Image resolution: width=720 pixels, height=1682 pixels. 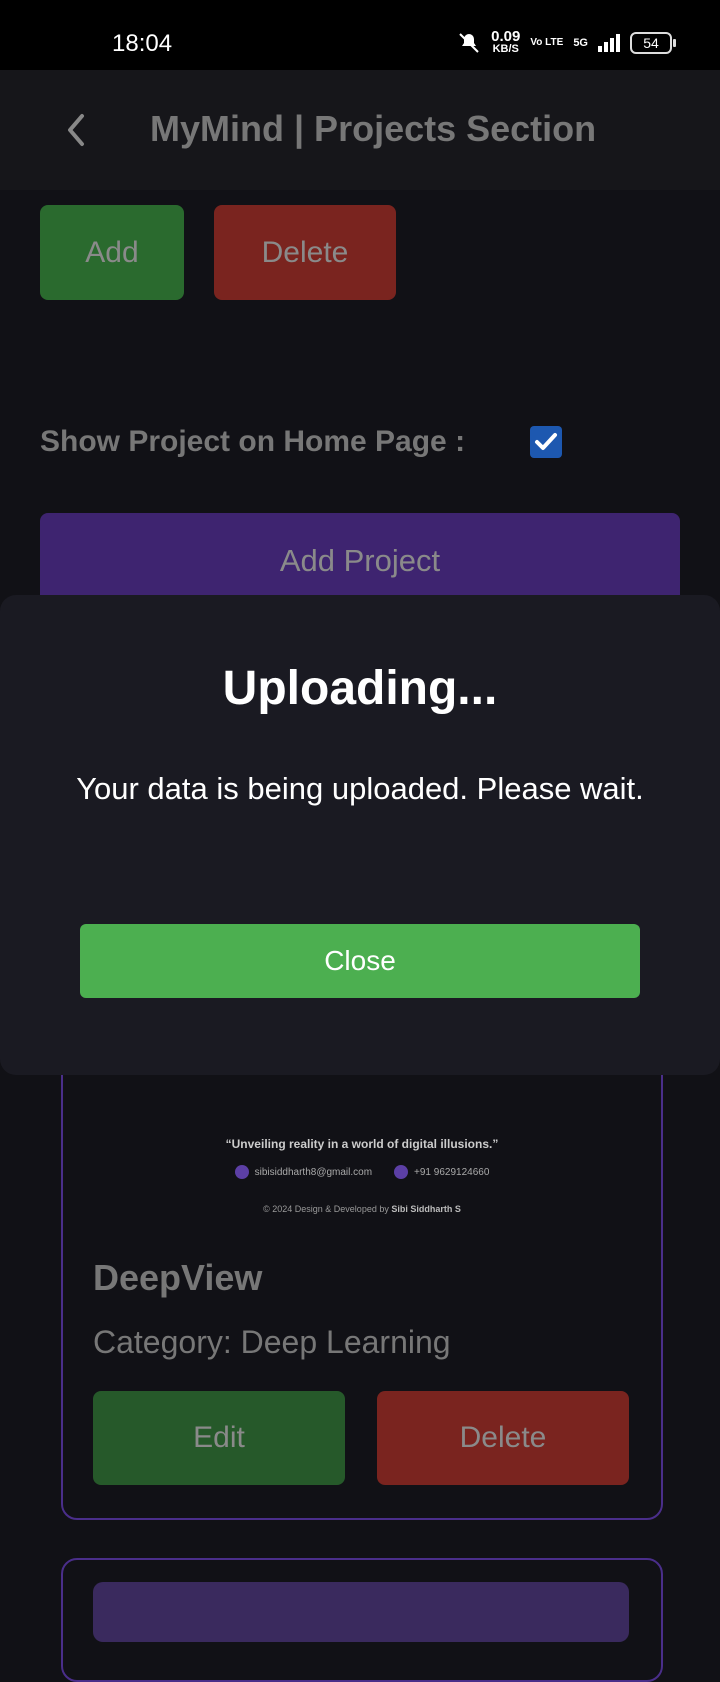 What do you see at coordinates (178, 1277) in the screenshot?
I see `project-name: DeepView` at bounding box center [178, 1277].